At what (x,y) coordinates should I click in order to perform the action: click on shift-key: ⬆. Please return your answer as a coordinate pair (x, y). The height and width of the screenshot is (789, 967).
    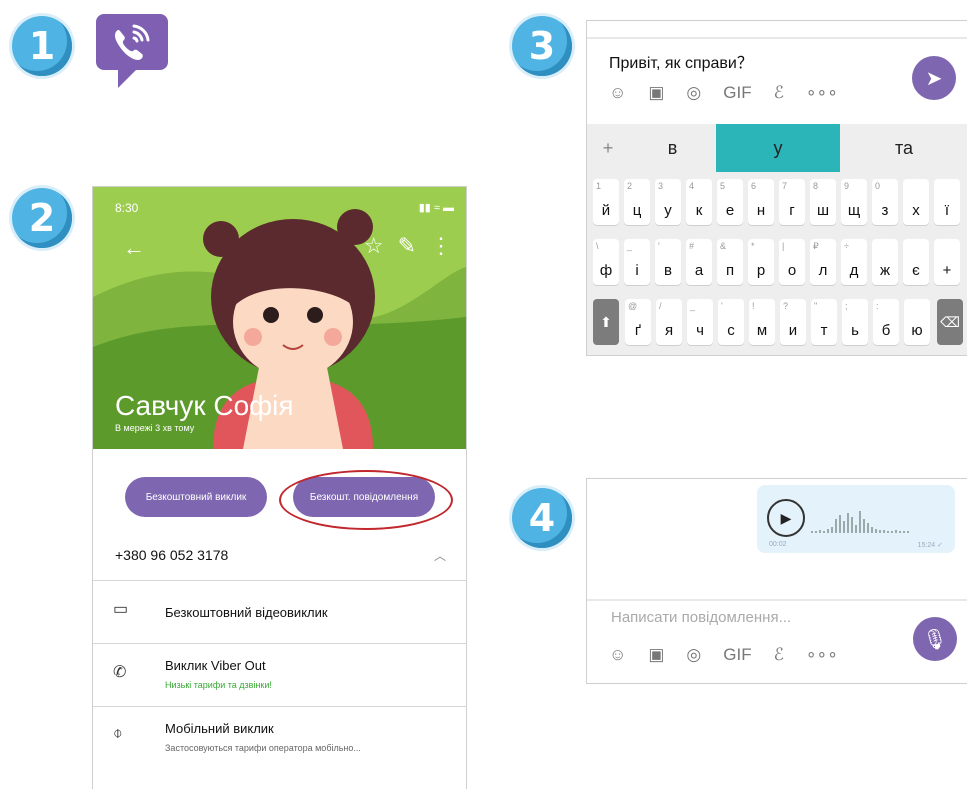
    Looking at the image, I should click on (606, 322).